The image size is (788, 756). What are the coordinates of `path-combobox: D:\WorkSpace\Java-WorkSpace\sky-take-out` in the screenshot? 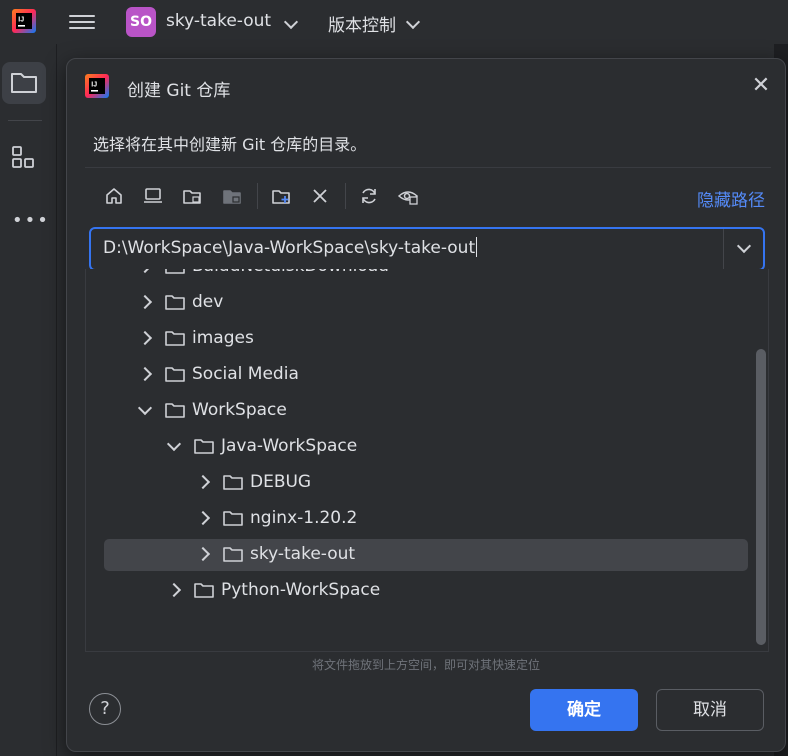 It's located at (427, 249).